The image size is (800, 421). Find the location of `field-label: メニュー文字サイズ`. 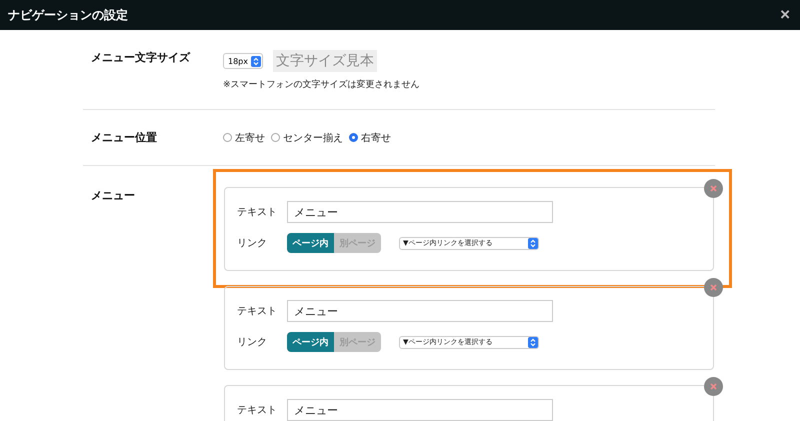

field-label: メニュー文字サイズ is located at coordinates (141, 58).